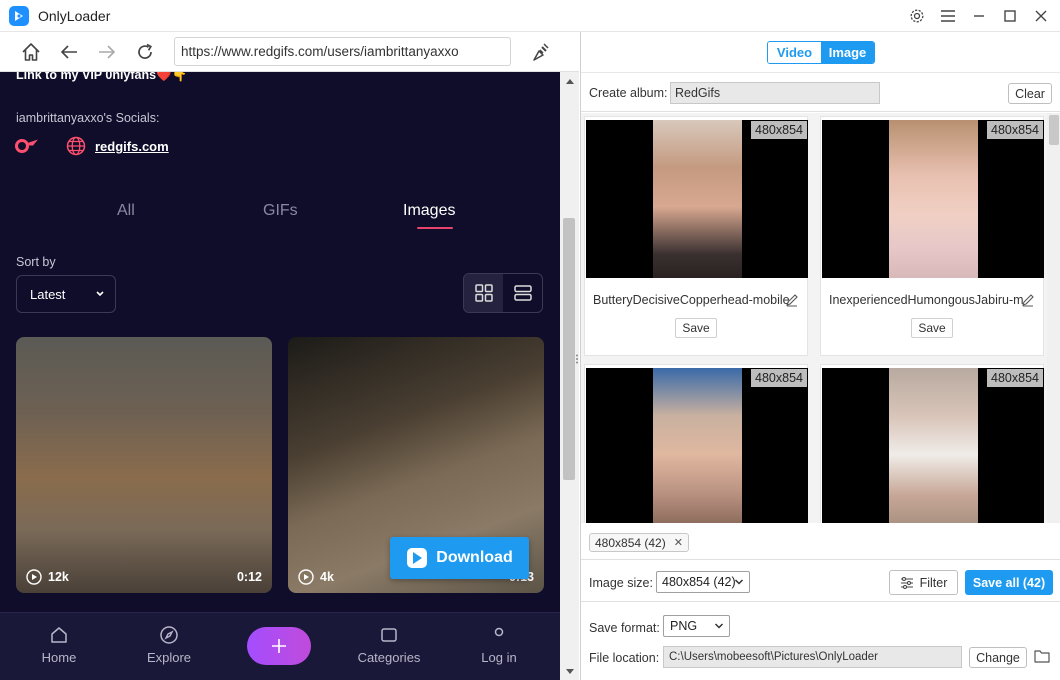 This screenshot has width=1060, height=680. What do you see at coordinates (499, 645) in the screenshot?
I see `nav-login: Log in` at bounding box center [499, 645].